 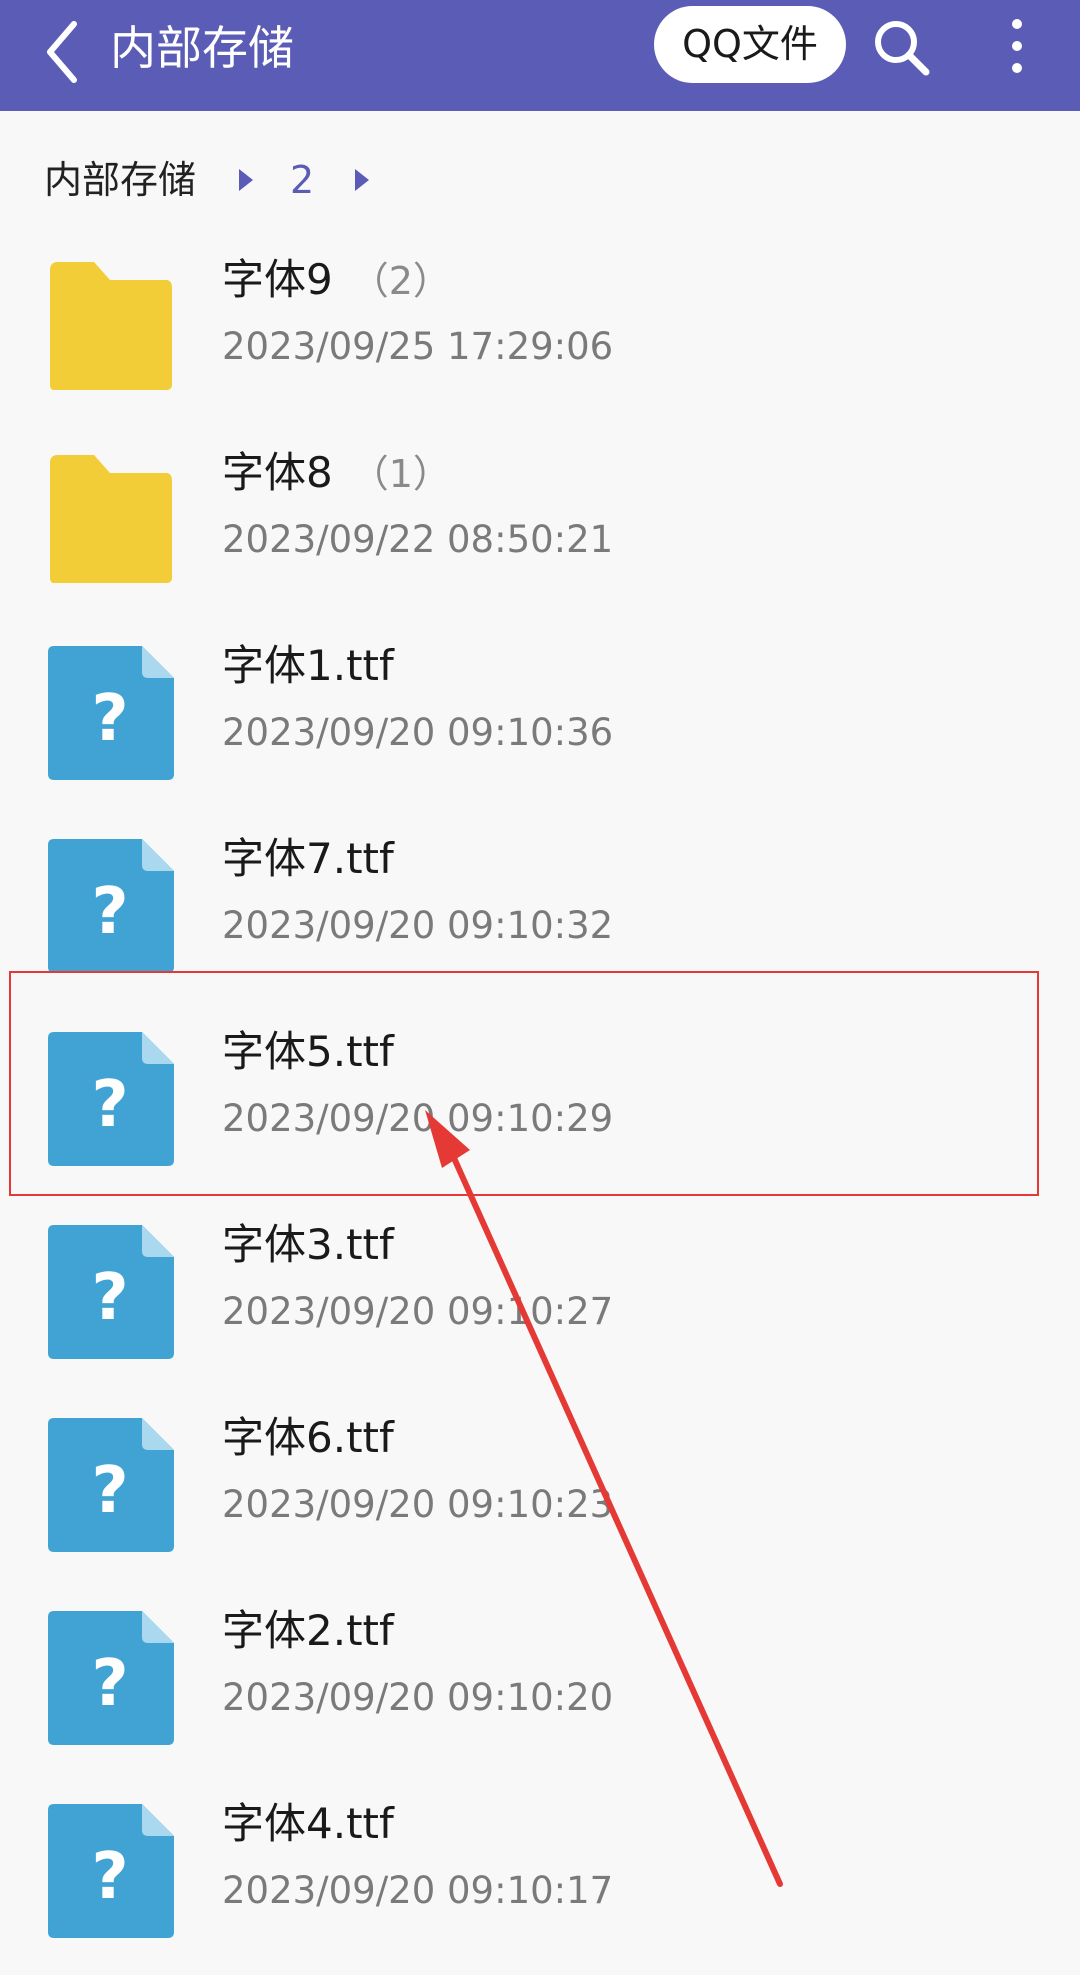 I want to click on list-item: ? 字体1.ttf 2023/09/20 09:10:36, so click(x=540, y=720).